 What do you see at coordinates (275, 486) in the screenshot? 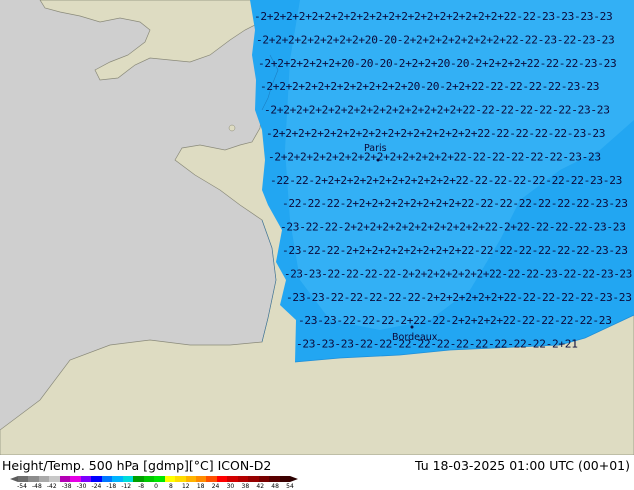
I see `colorbar-tick-label: 48` at bounding box center [275, 486].